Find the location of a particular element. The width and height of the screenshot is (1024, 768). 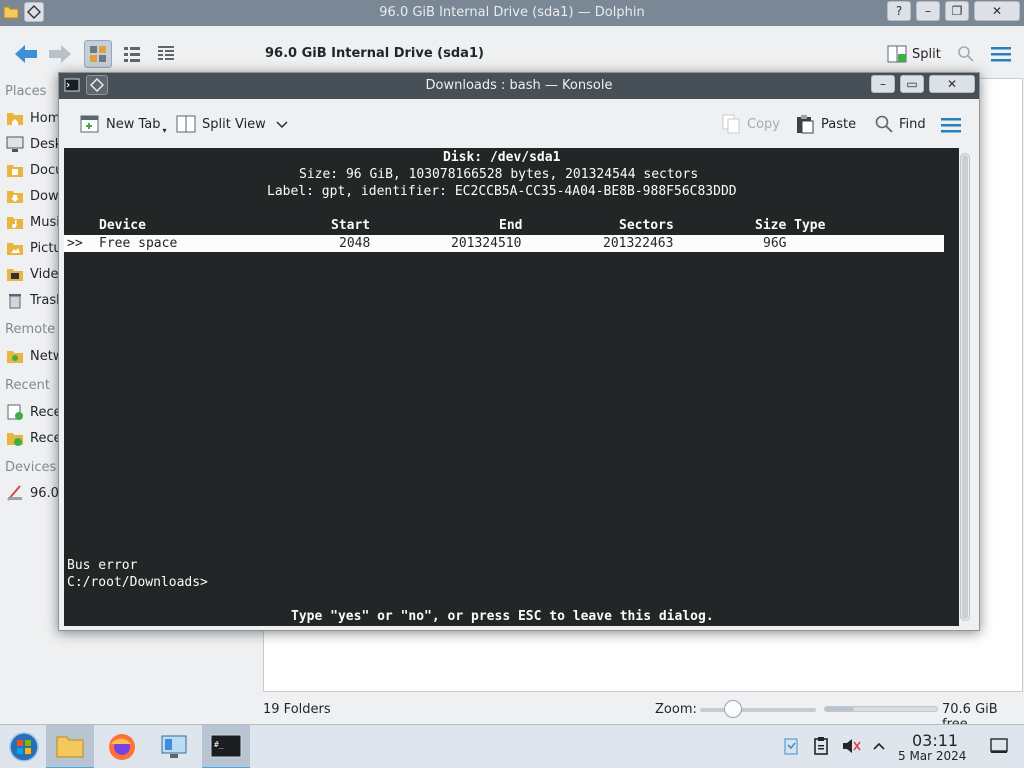

recent-heading: Recent is located at coordinates (27, 385).